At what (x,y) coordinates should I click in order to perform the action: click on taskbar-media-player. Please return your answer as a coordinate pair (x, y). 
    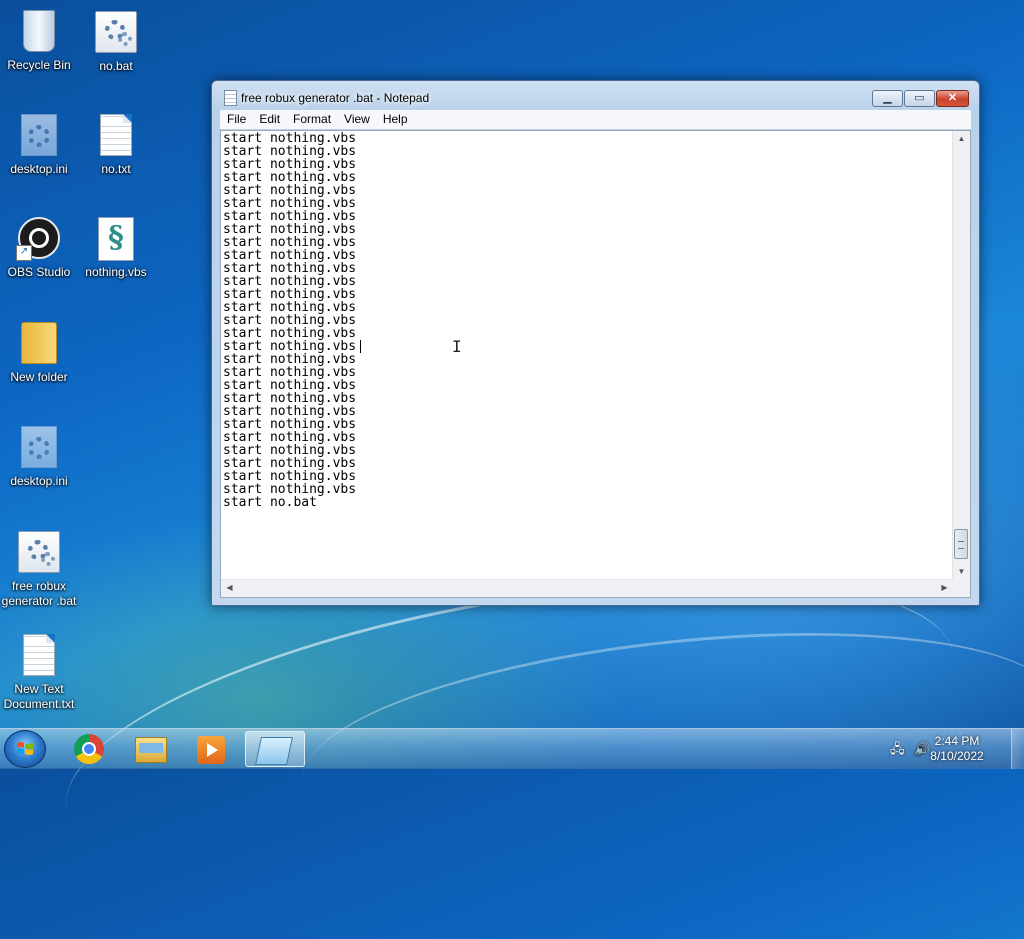
    Looking at the image, I should click on (211, 749).